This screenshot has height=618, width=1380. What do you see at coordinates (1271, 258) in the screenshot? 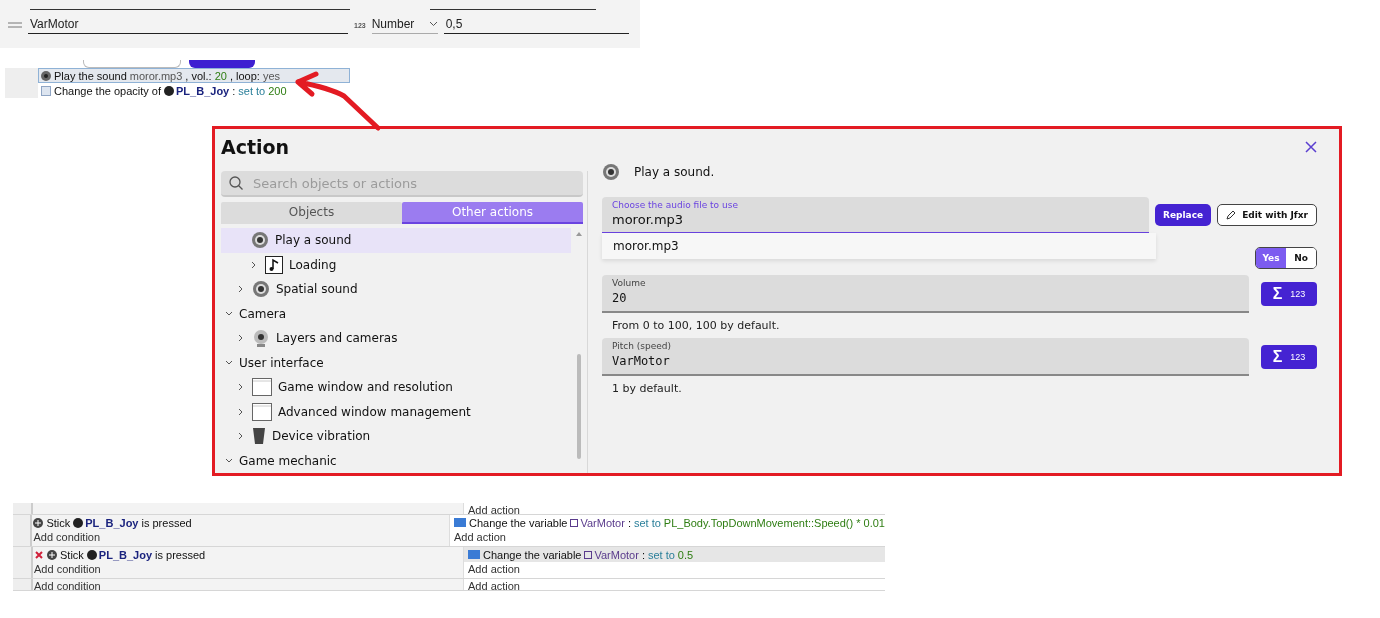
I see `toggle-option: Yes` at bounding box center [1271, 258].